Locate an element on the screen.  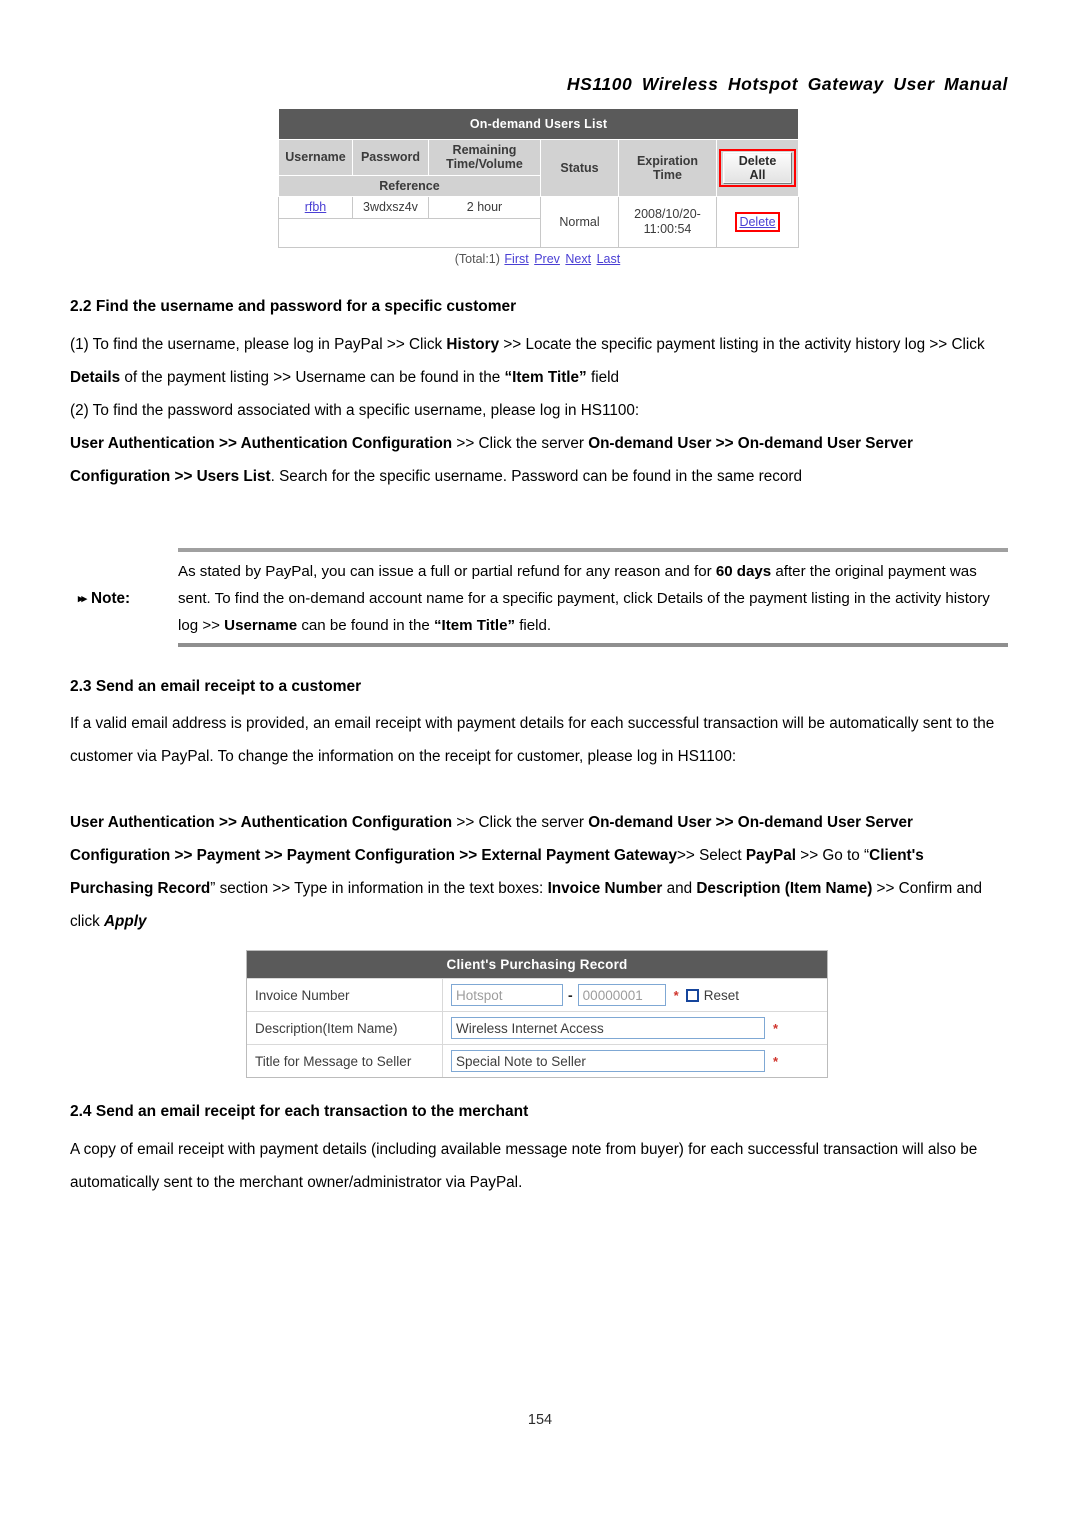
table-title: On-demand Users List is located at coordinates (538, 124).